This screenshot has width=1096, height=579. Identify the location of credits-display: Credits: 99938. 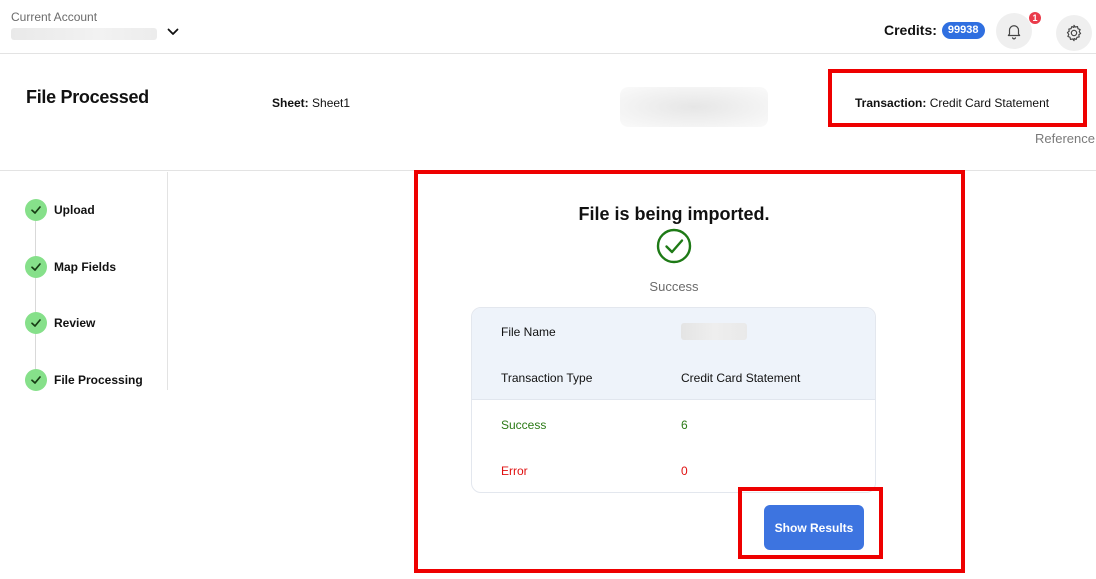
(934, 30).